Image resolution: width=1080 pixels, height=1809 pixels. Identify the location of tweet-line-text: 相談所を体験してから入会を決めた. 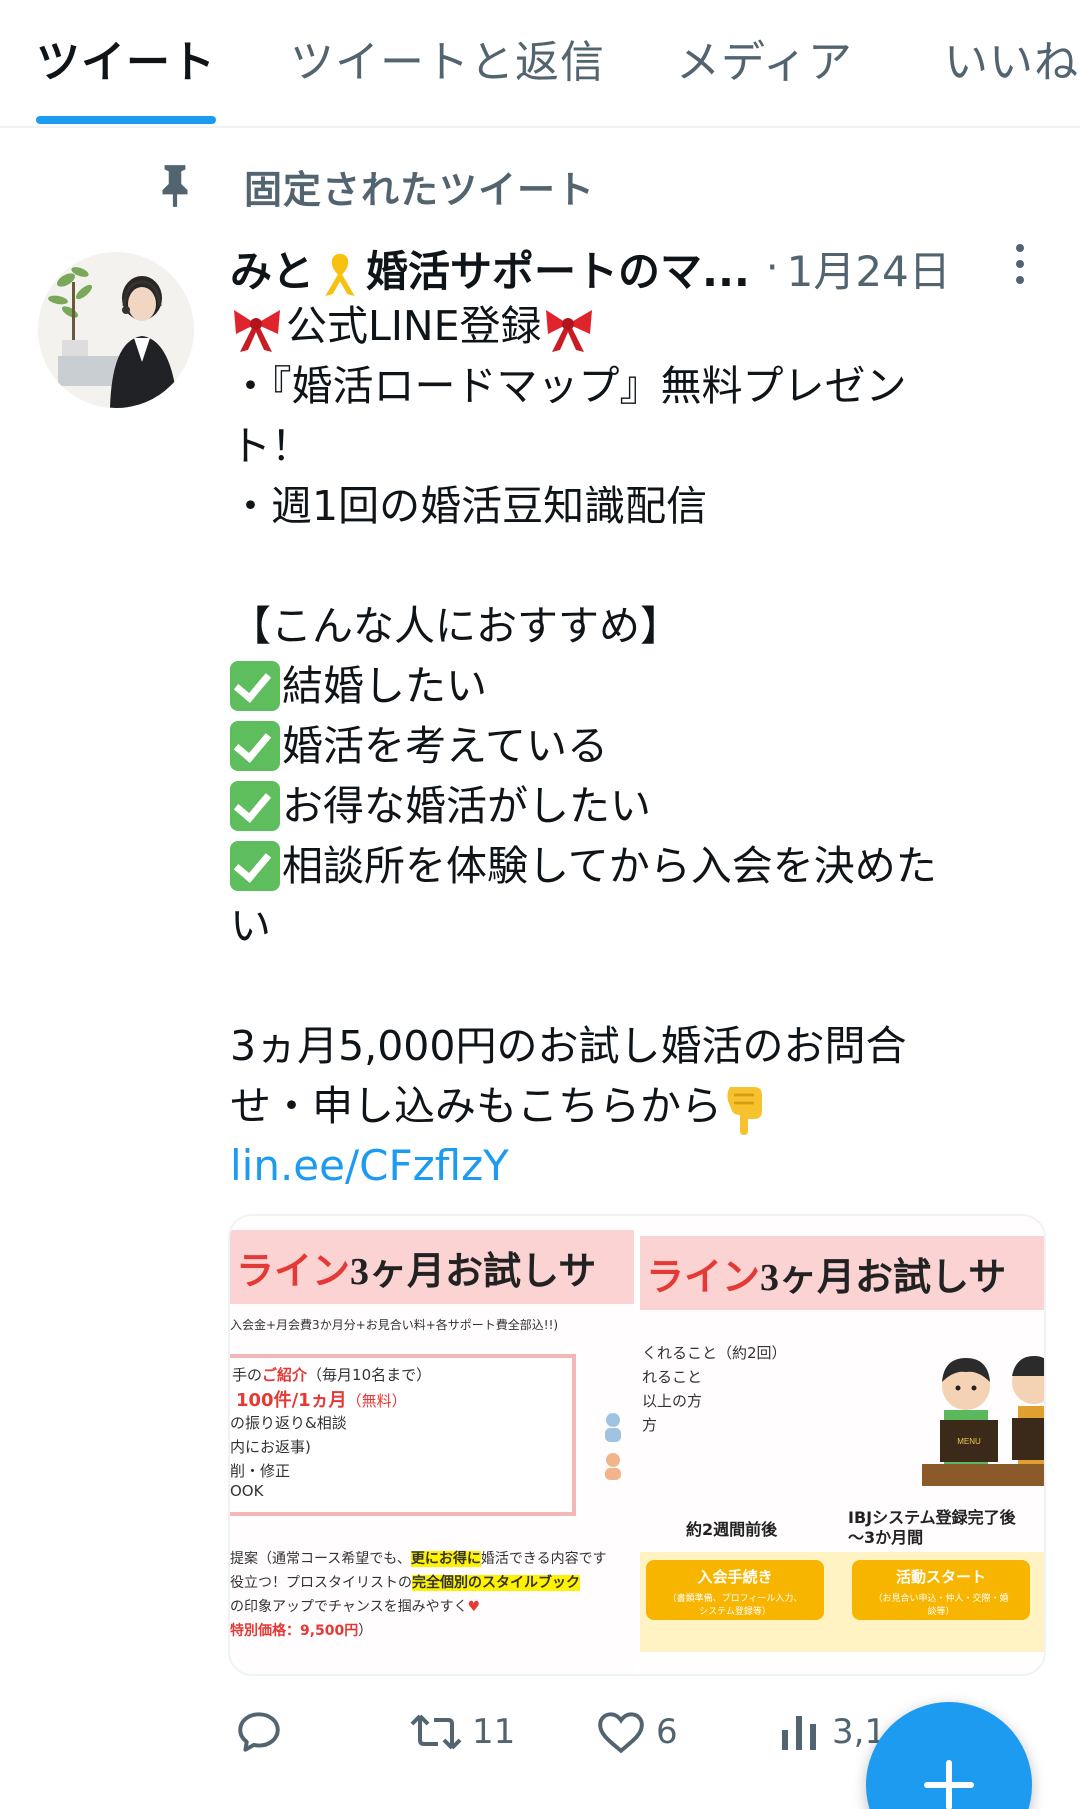
(609, 866).